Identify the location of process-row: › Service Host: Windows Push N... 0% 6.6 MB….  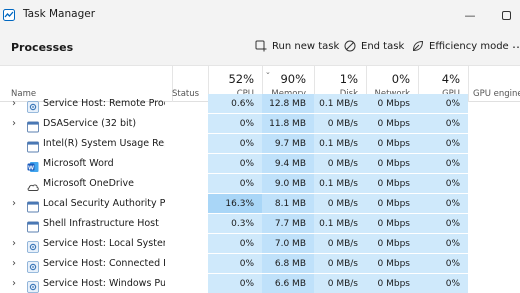
(260, 283).